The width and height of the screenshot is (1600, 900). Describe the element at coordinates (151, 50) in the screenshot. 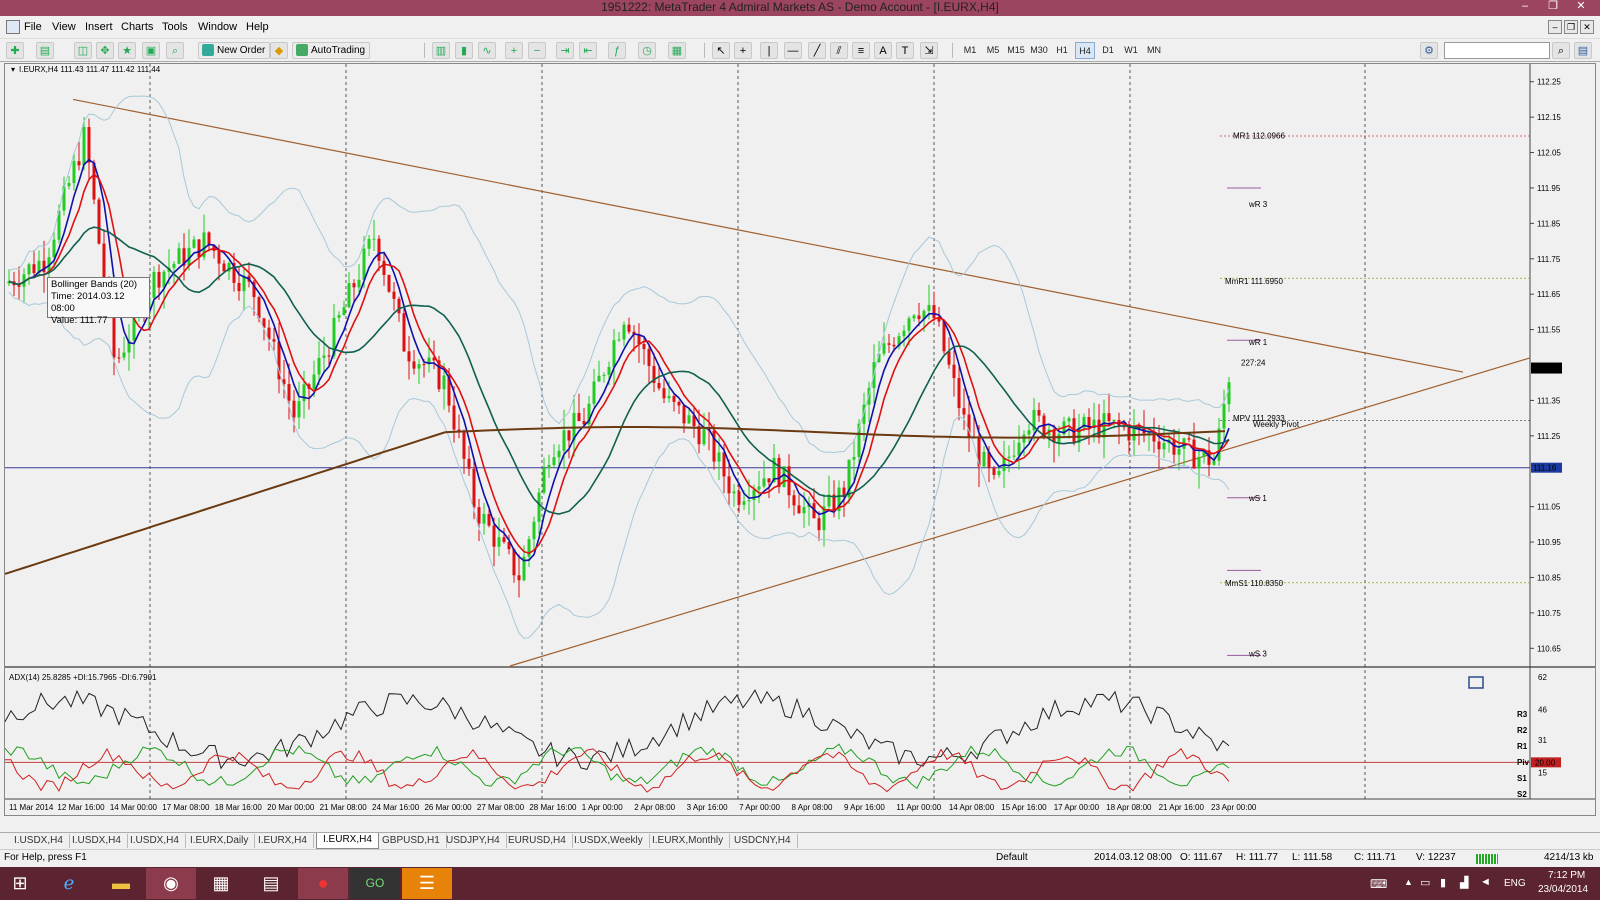

I see `terminal-icon: ▣` at that location.